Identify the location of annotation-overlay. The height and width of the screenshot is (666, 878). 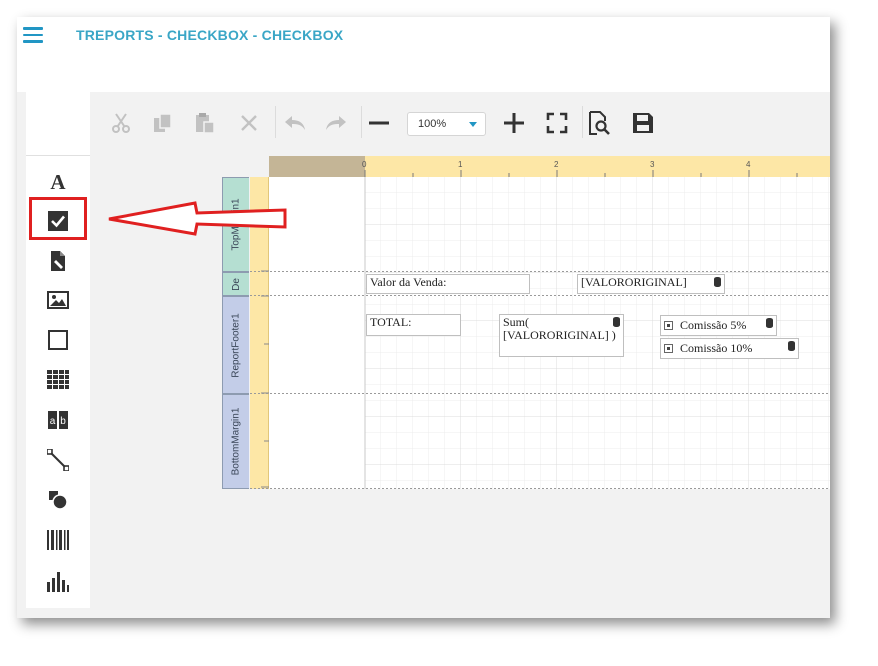
(197, 218).